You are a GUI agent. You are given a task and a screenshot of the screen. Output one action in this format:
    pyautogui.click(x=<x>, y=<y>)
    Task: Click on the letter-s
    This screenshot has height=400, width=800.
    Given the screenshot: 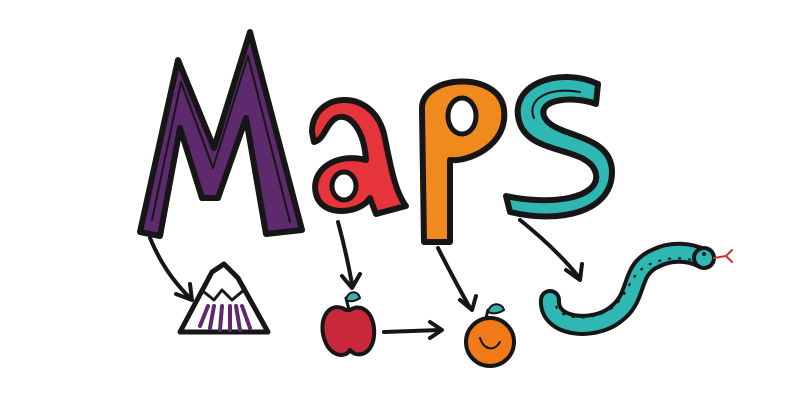 What is the action you would take?
    pyautogui.click(x=559, y=147)
    